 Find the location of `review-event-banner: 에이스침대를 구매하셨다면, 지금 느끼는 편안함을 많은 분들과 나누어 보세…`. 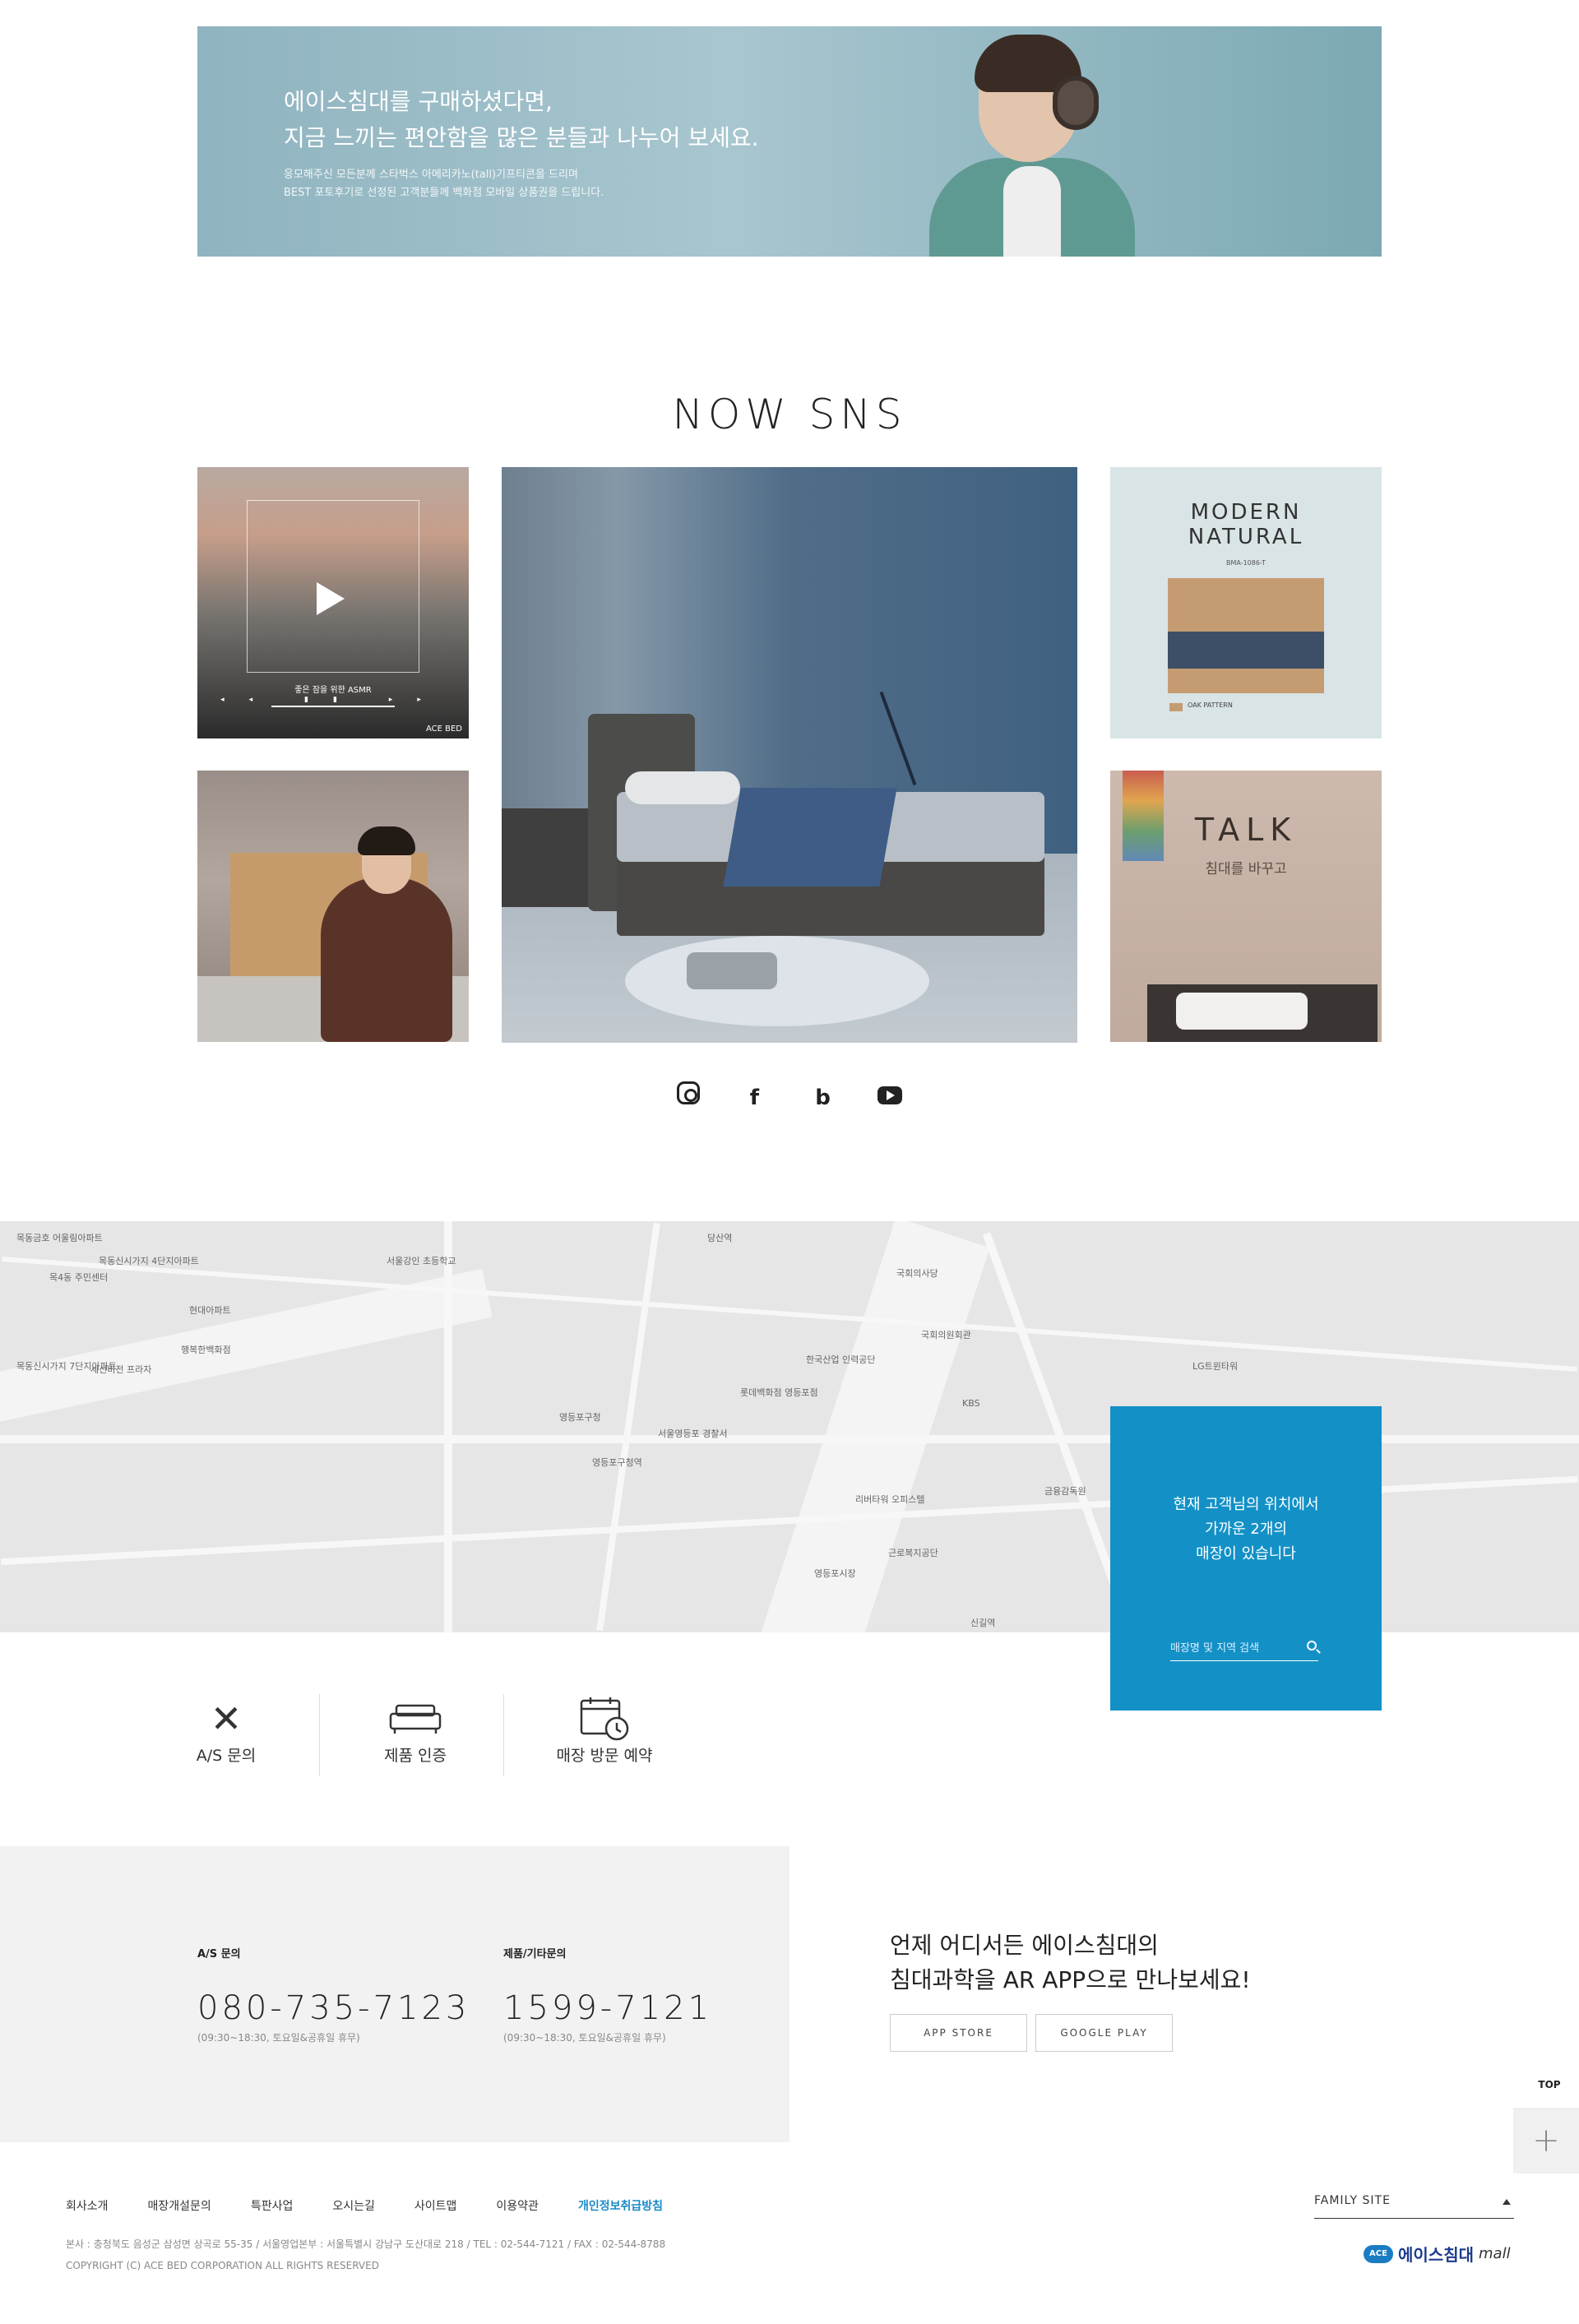

review-event-banner: 에이스침대를 구매하셨다면, 지금 느끼는 편안함을 많은 분들과 나누어 보세… is located at coordinates (789, 141).